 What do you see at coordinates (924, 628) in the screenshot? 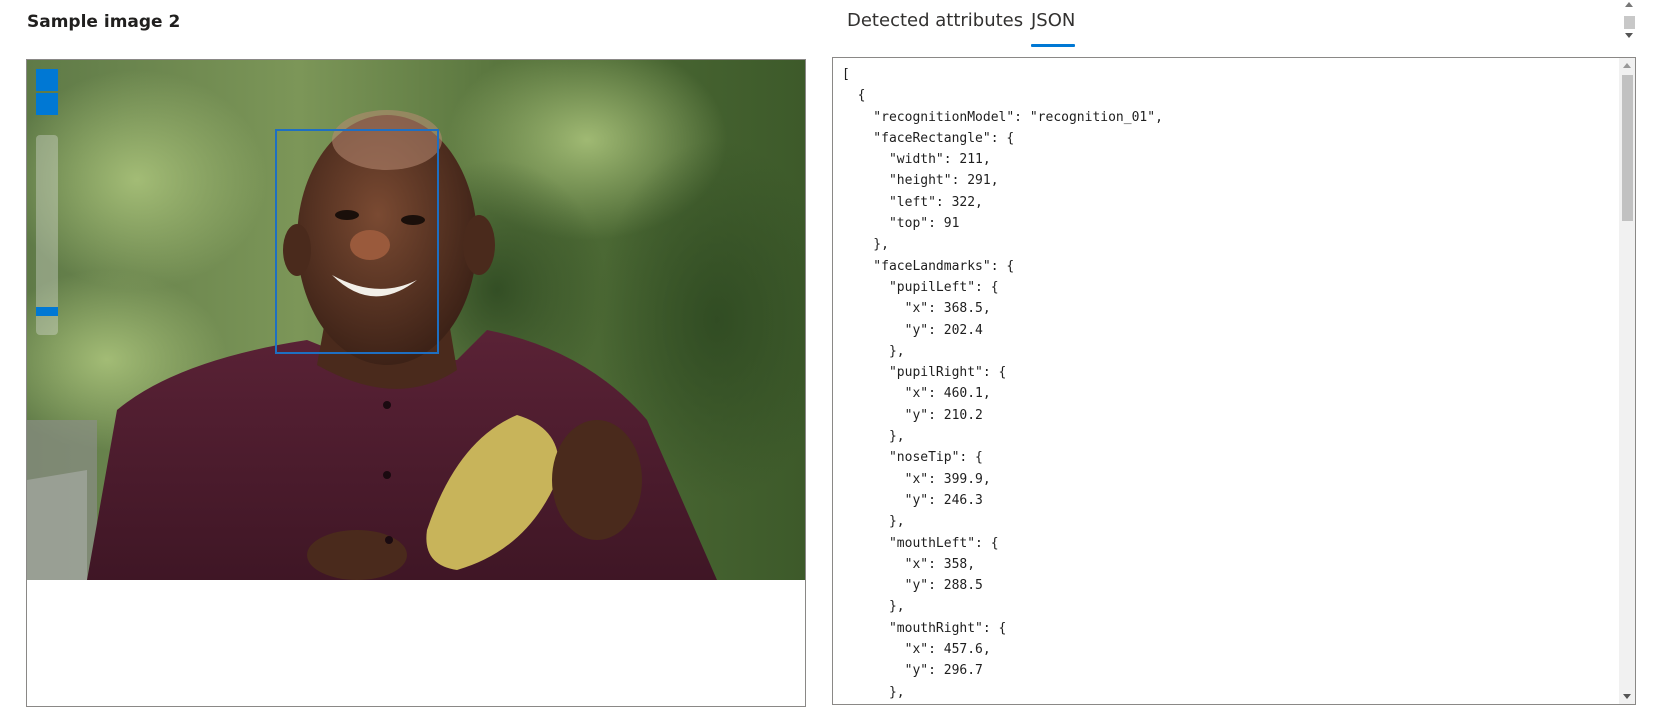
I see `json-line: "mouthRight": {` at bounding box center [924, 628].